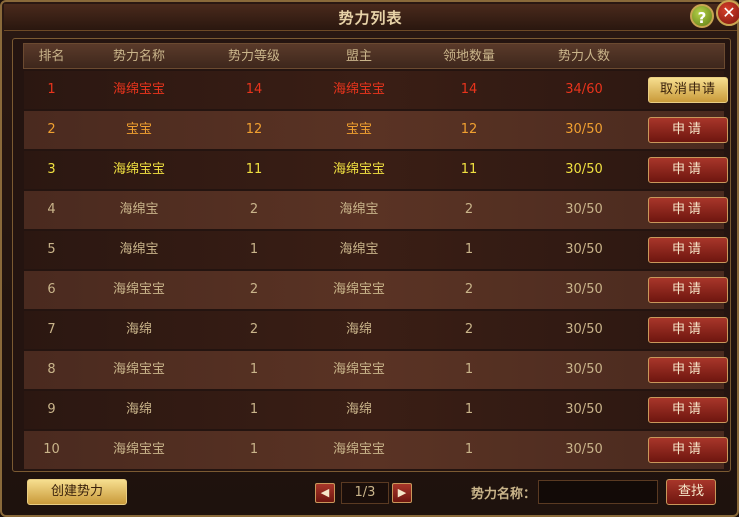  What do you see at coordinates (584, 89) in the screenshot?
I see `cell-people: 34/60` at bounding box center [584, 89].